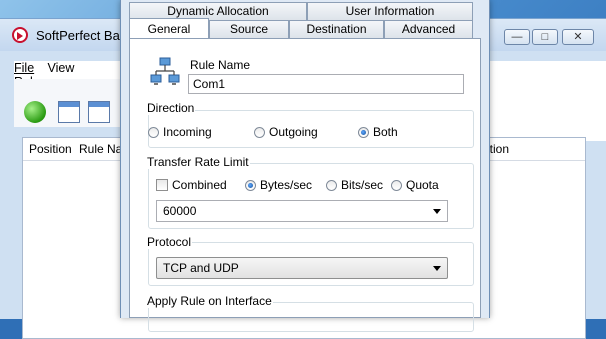 Image resolution: width=606 pixels, height=339 pixels. I want to click on maximize-button: □, so click(545, 37).